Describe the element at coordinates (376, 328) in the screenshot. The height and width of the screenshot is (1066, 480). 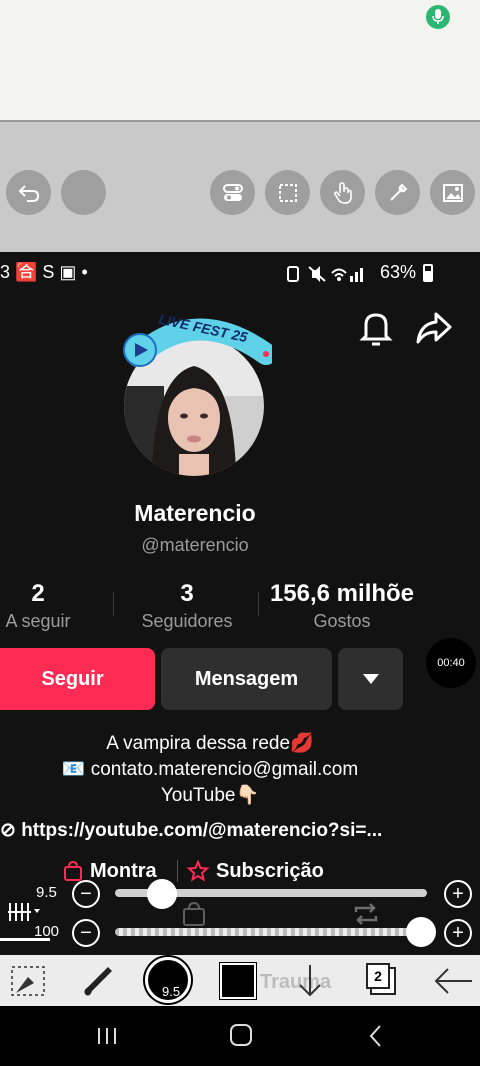
I see `bell-icon` at that location.